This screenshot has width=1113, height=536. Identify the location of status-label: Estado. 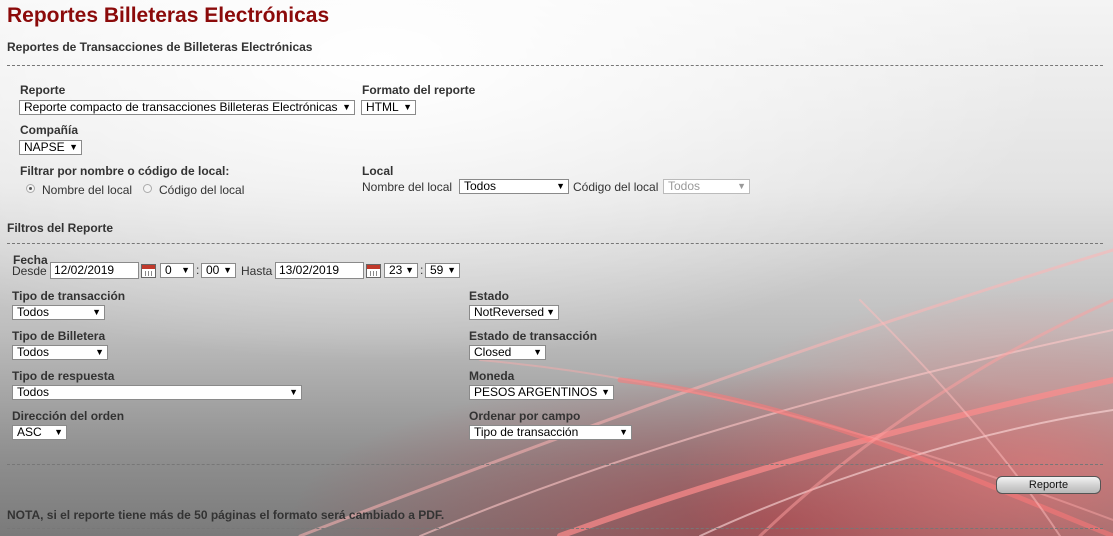
(489, 296).